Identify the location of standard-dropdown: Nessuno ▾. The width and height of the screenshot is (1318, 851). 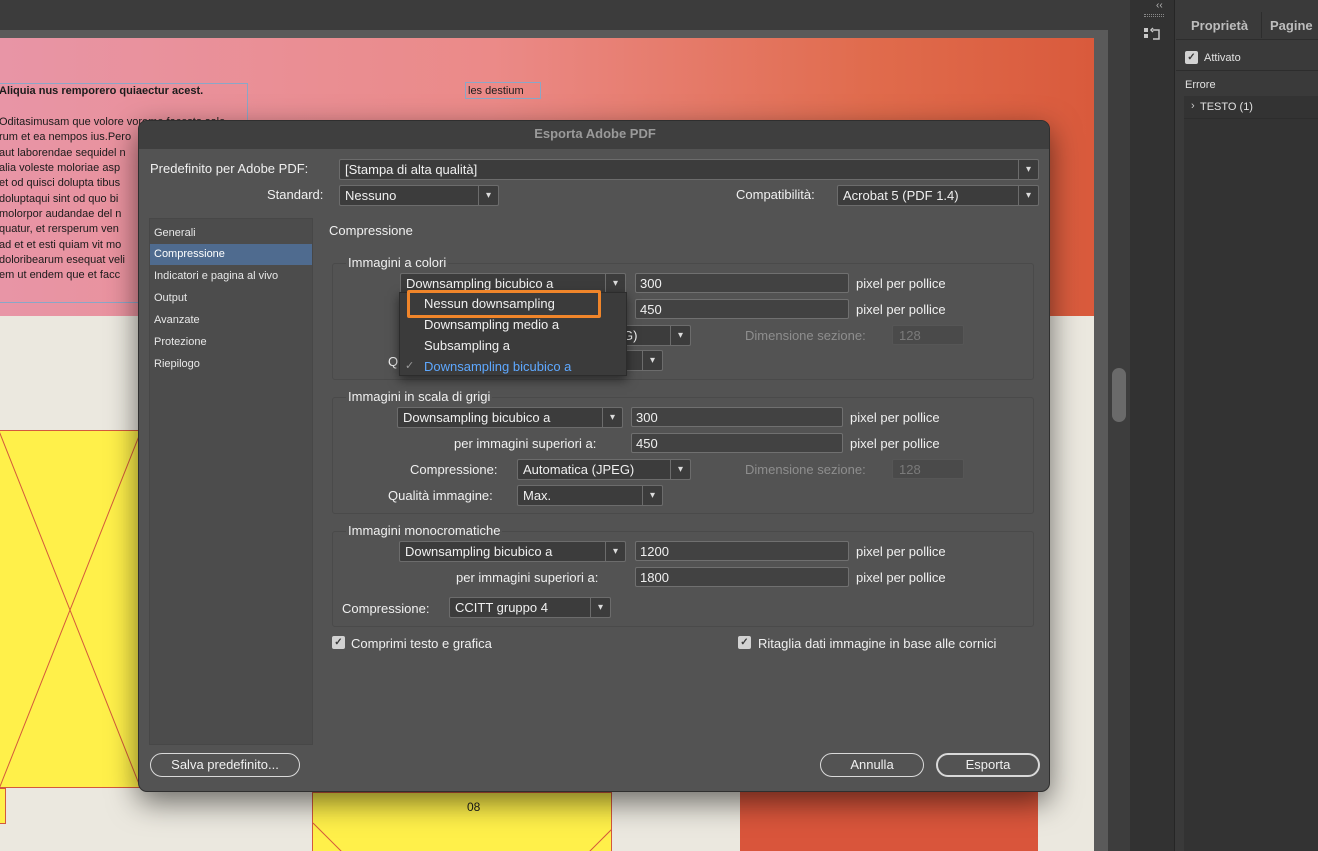
(419, 195).